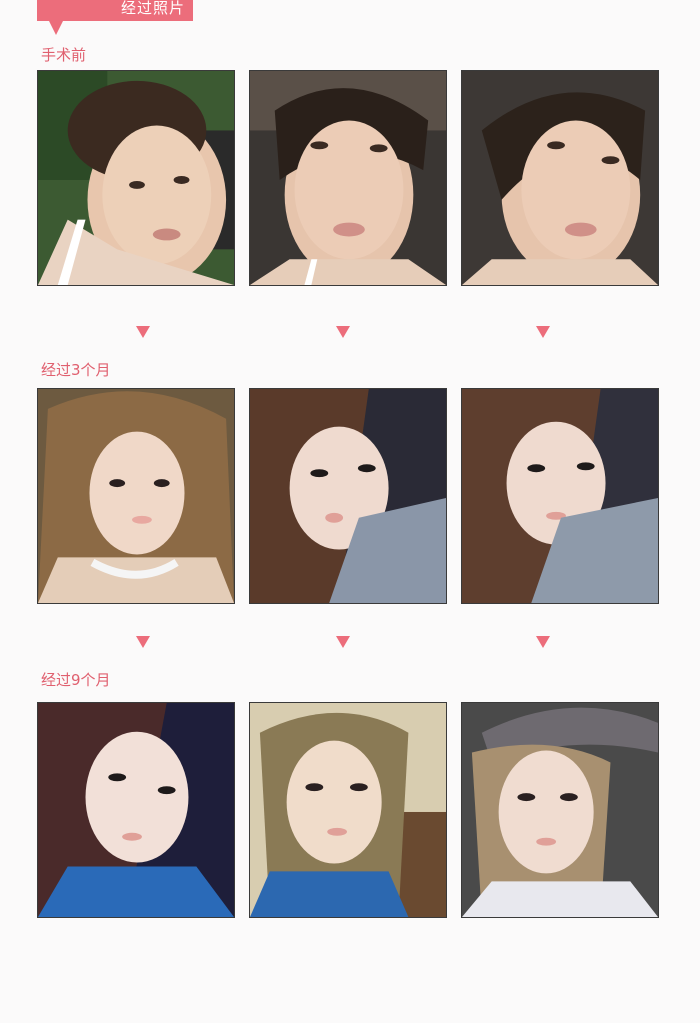 This screenshot has width=700, height=1023. I want to click on header-tab: 经过照片, so click(115, 17).